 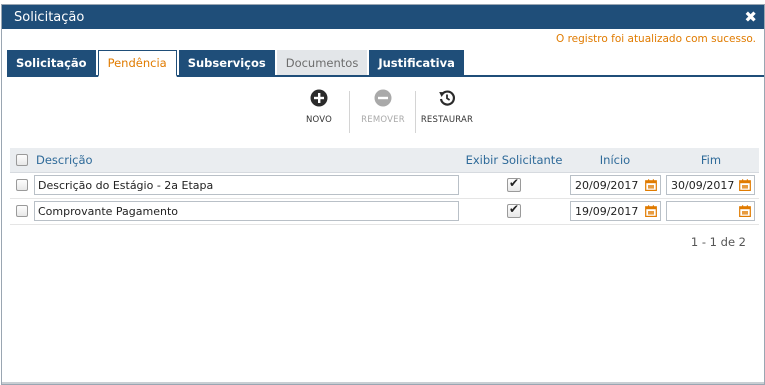 I want to click on tab-documentos: Documentos, so click(x=322, y=62).